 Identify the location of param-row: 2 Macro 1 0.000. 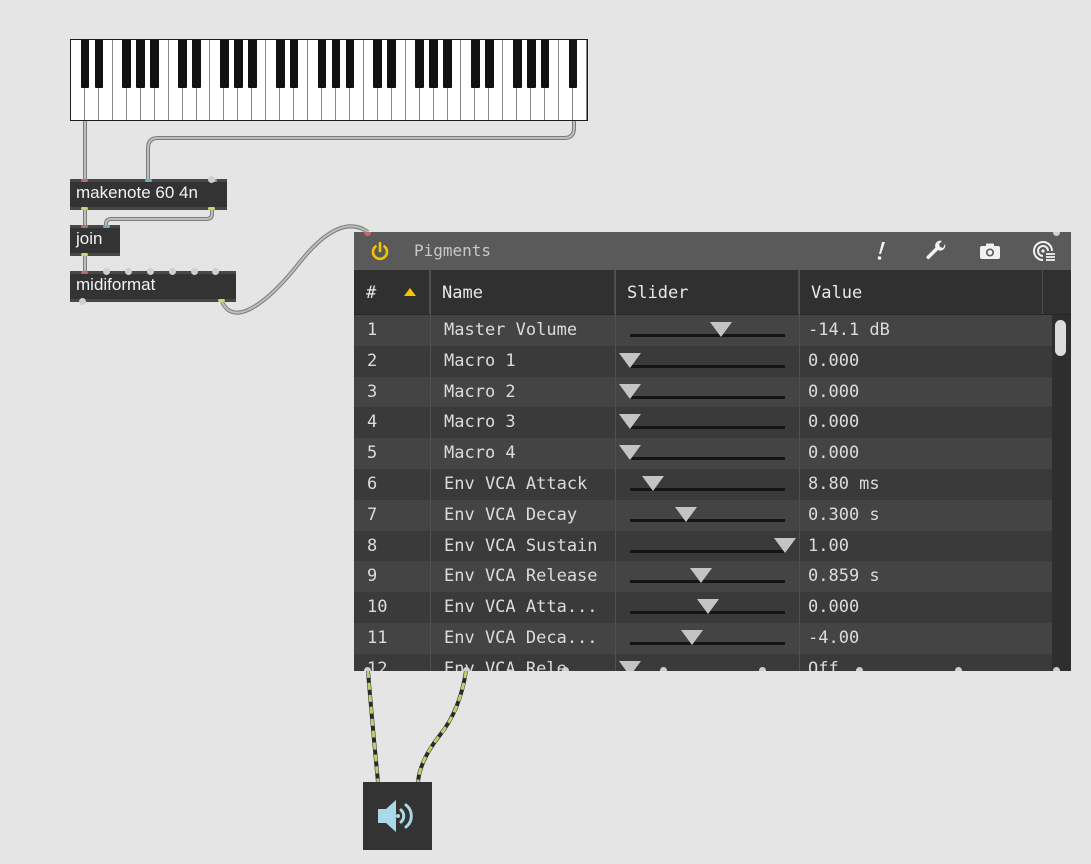
(703, 361).